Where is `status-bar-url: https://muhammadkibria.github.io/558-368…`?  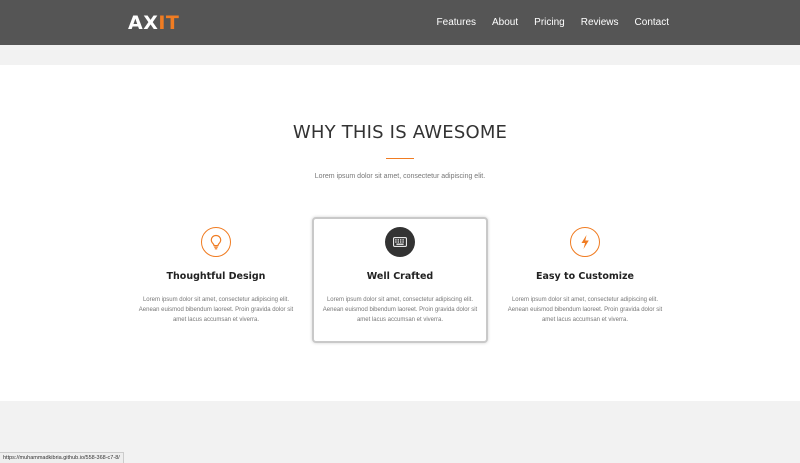 status-bar-url: https://muhammadkibria.github.io/558-368… is located at coordinates (62, 457).